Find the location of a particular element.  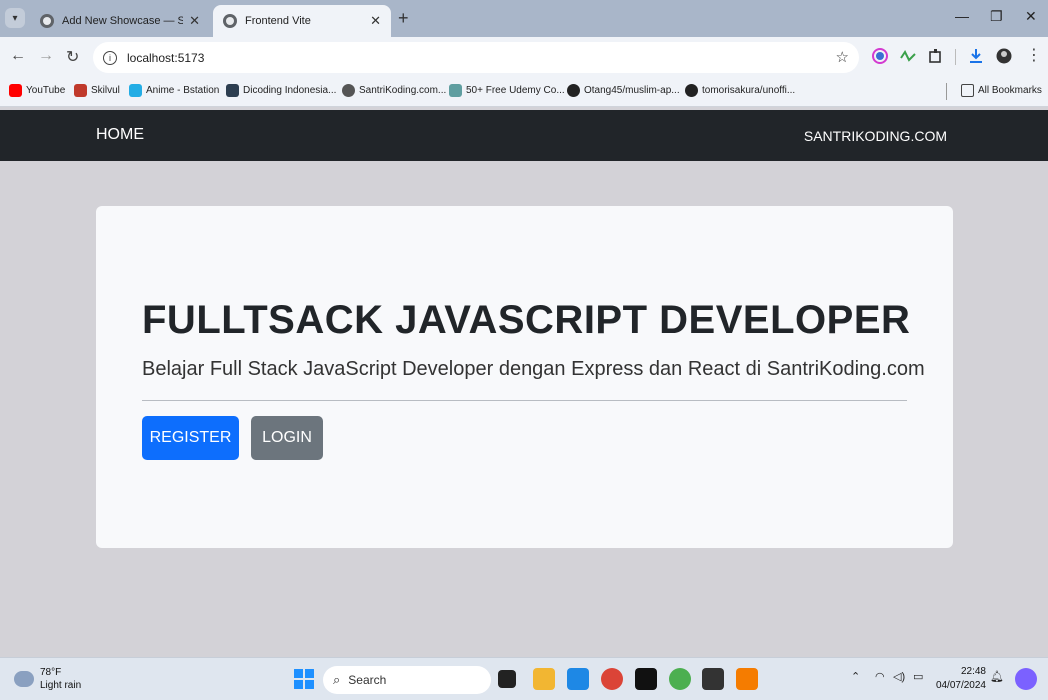

search-placeholder: Search is located at coordinates (367, 680).